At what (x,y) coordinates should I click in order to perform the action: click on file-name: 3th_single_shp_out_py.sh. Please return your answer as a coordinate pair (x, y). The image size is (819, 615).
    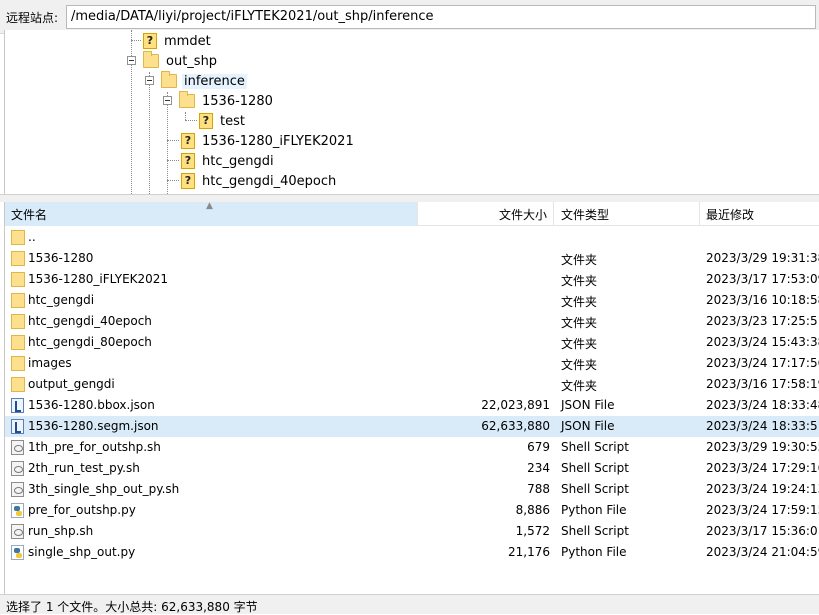
    Looking at the image, I should click on (104, 489).